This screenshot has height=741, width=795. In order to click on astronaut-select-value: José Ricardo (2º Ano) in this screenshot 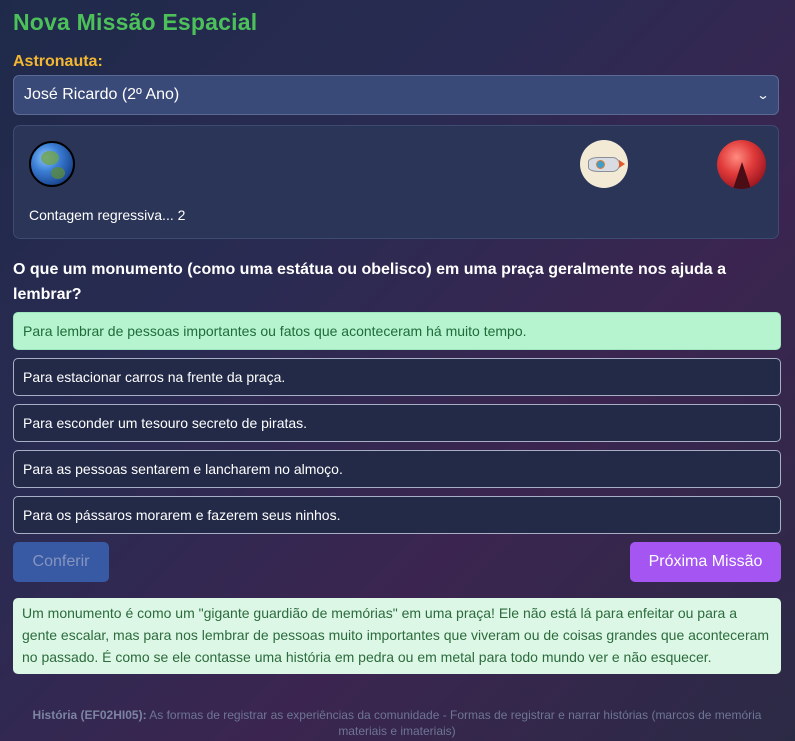, I will do `click(102, 94)`.